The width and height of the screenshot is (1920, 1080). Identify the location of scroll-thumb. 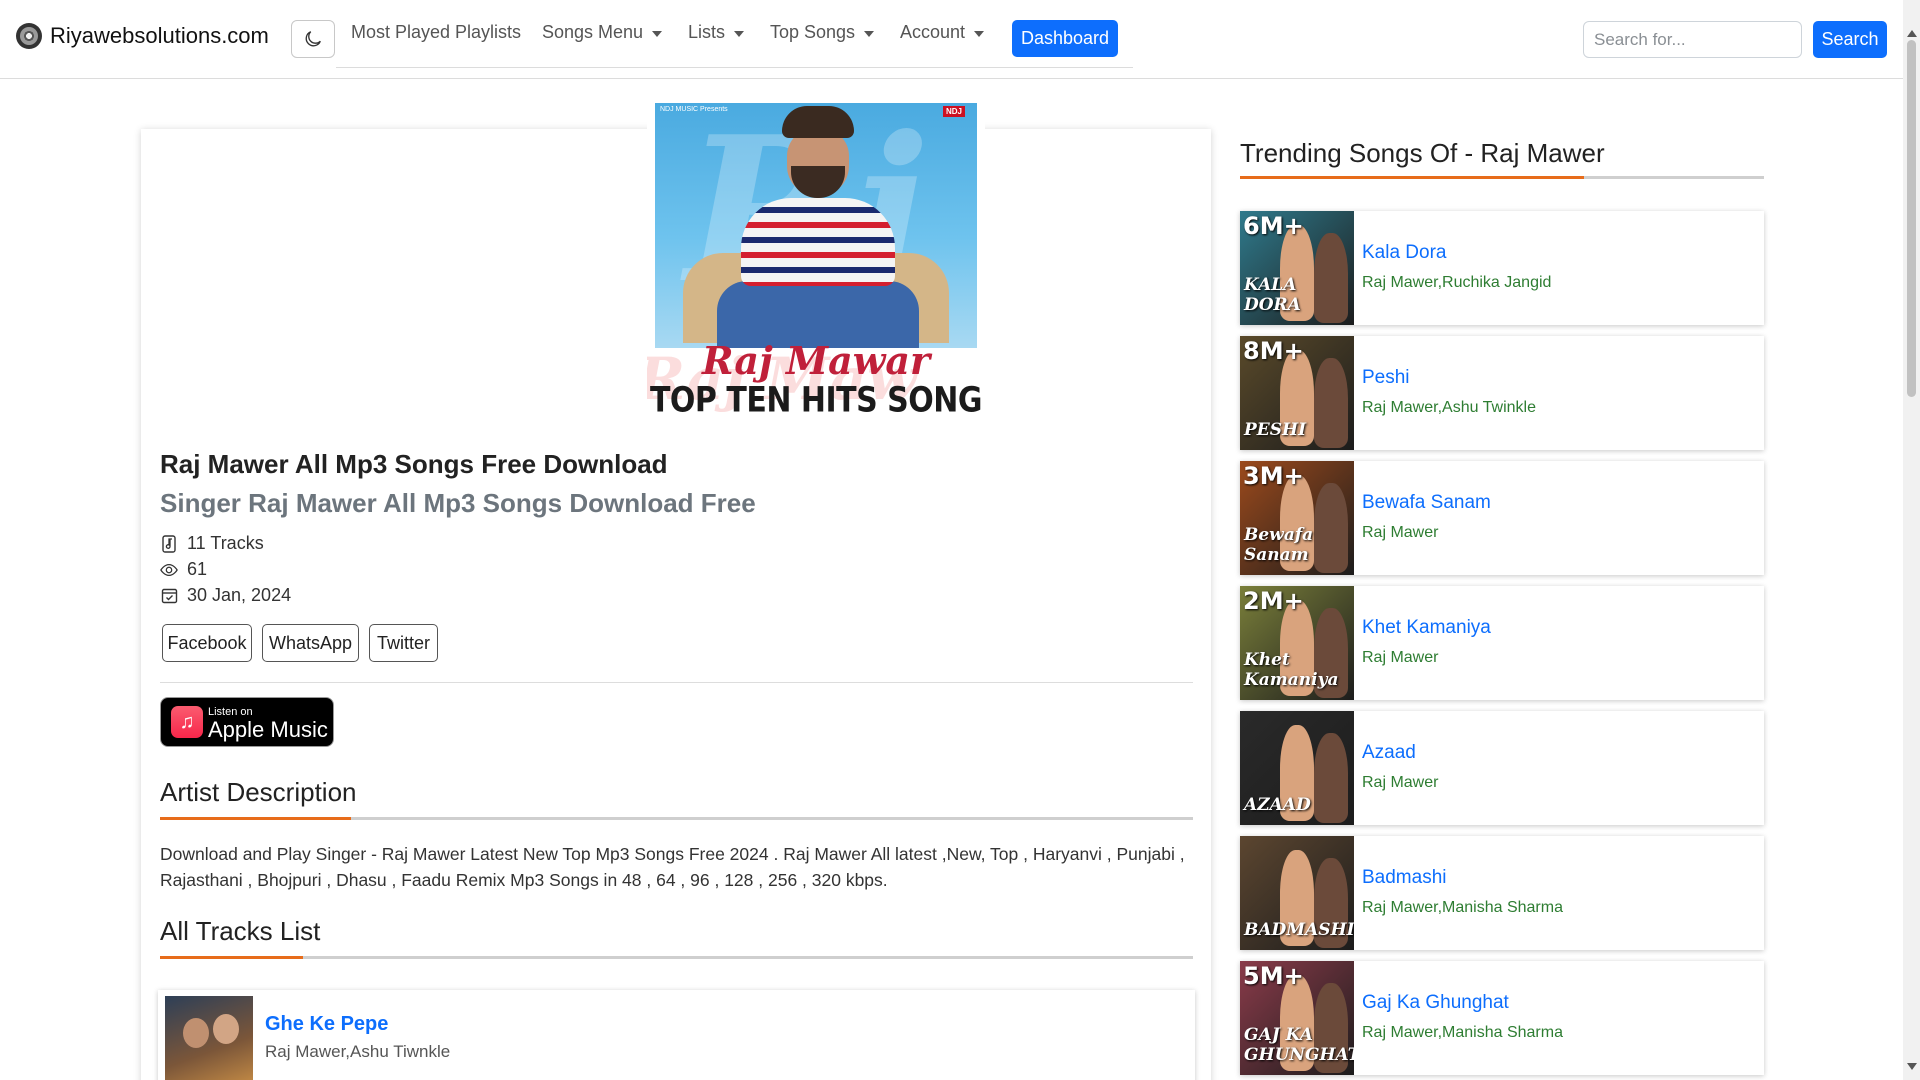
(1911, 218).